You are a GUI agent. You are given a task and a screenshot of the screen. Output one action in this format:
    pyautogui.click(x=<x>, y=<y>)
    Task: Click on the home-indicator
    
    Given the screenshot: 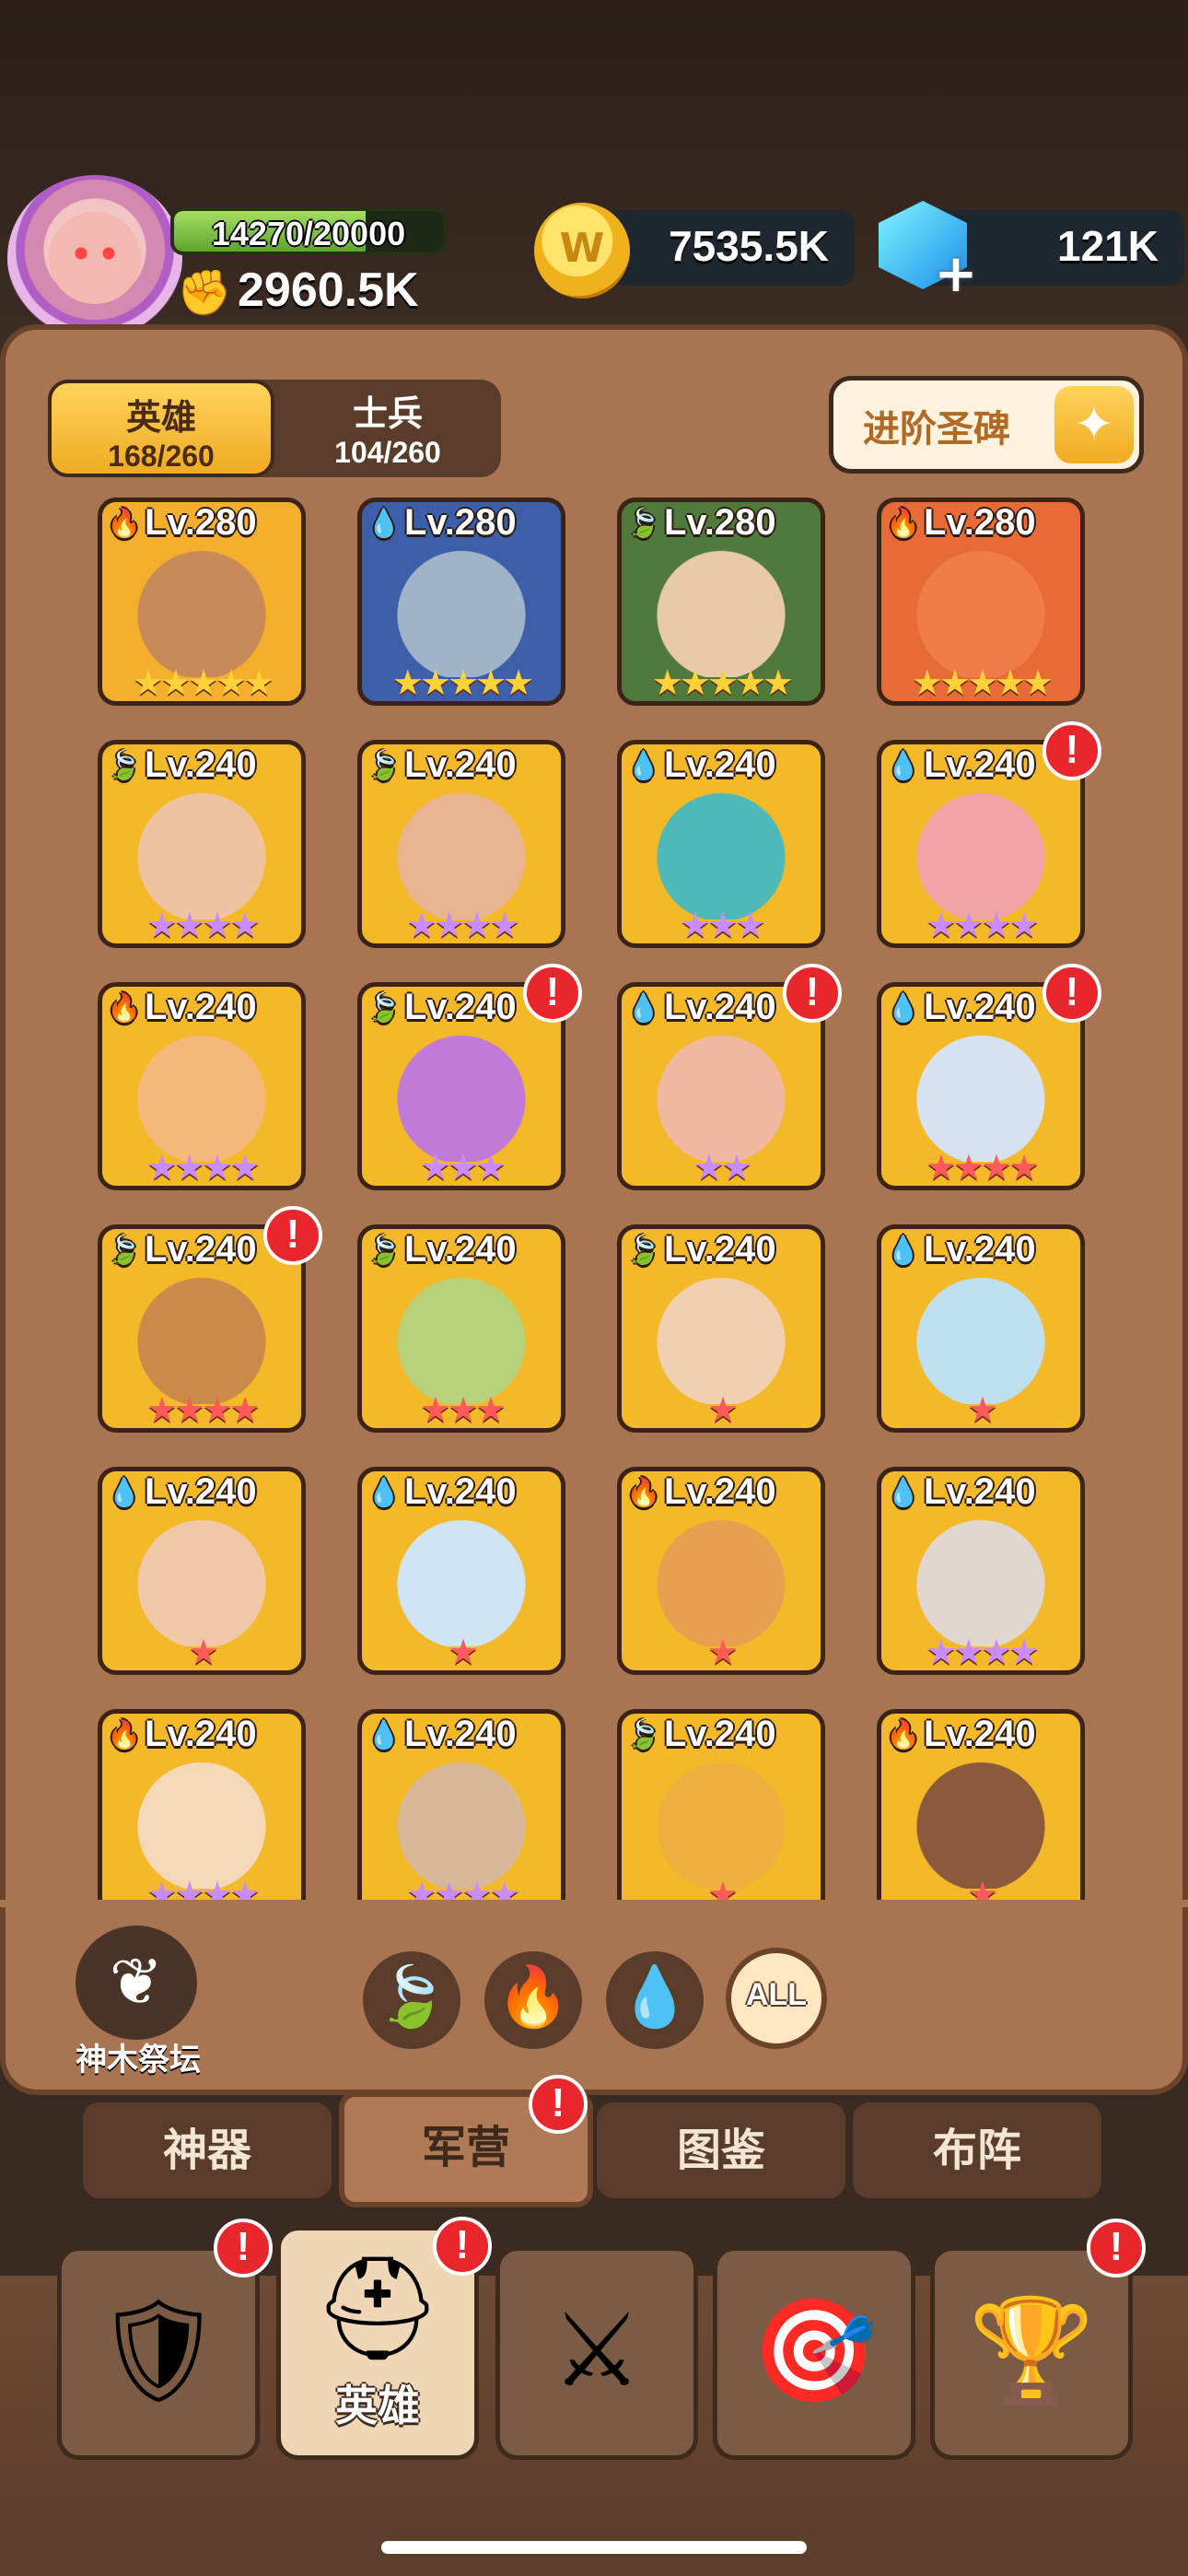 What is the action you would take?
    pyautogui.click(x=594, y=2547)
    